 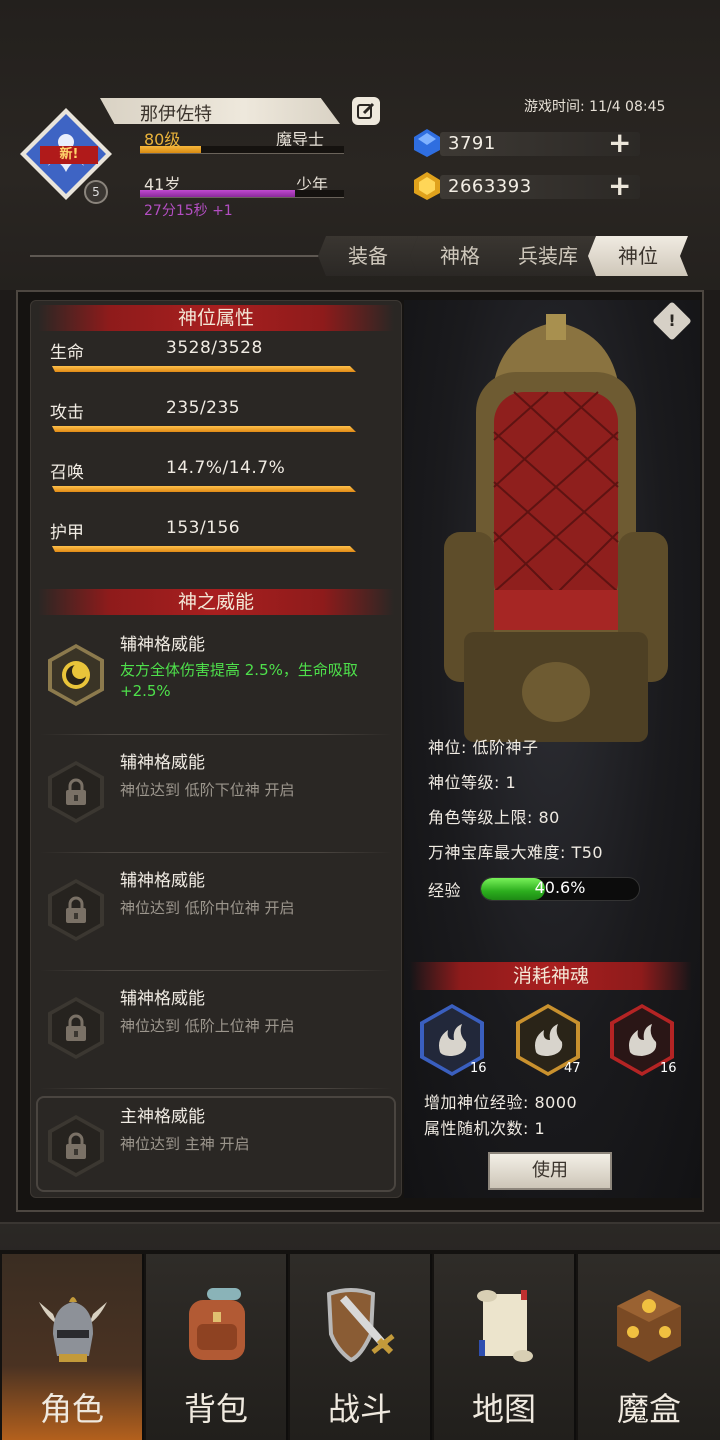 I want to click on power-desc-3: 神位达到 低阶中位神 开启, so click(x=207, y=908).